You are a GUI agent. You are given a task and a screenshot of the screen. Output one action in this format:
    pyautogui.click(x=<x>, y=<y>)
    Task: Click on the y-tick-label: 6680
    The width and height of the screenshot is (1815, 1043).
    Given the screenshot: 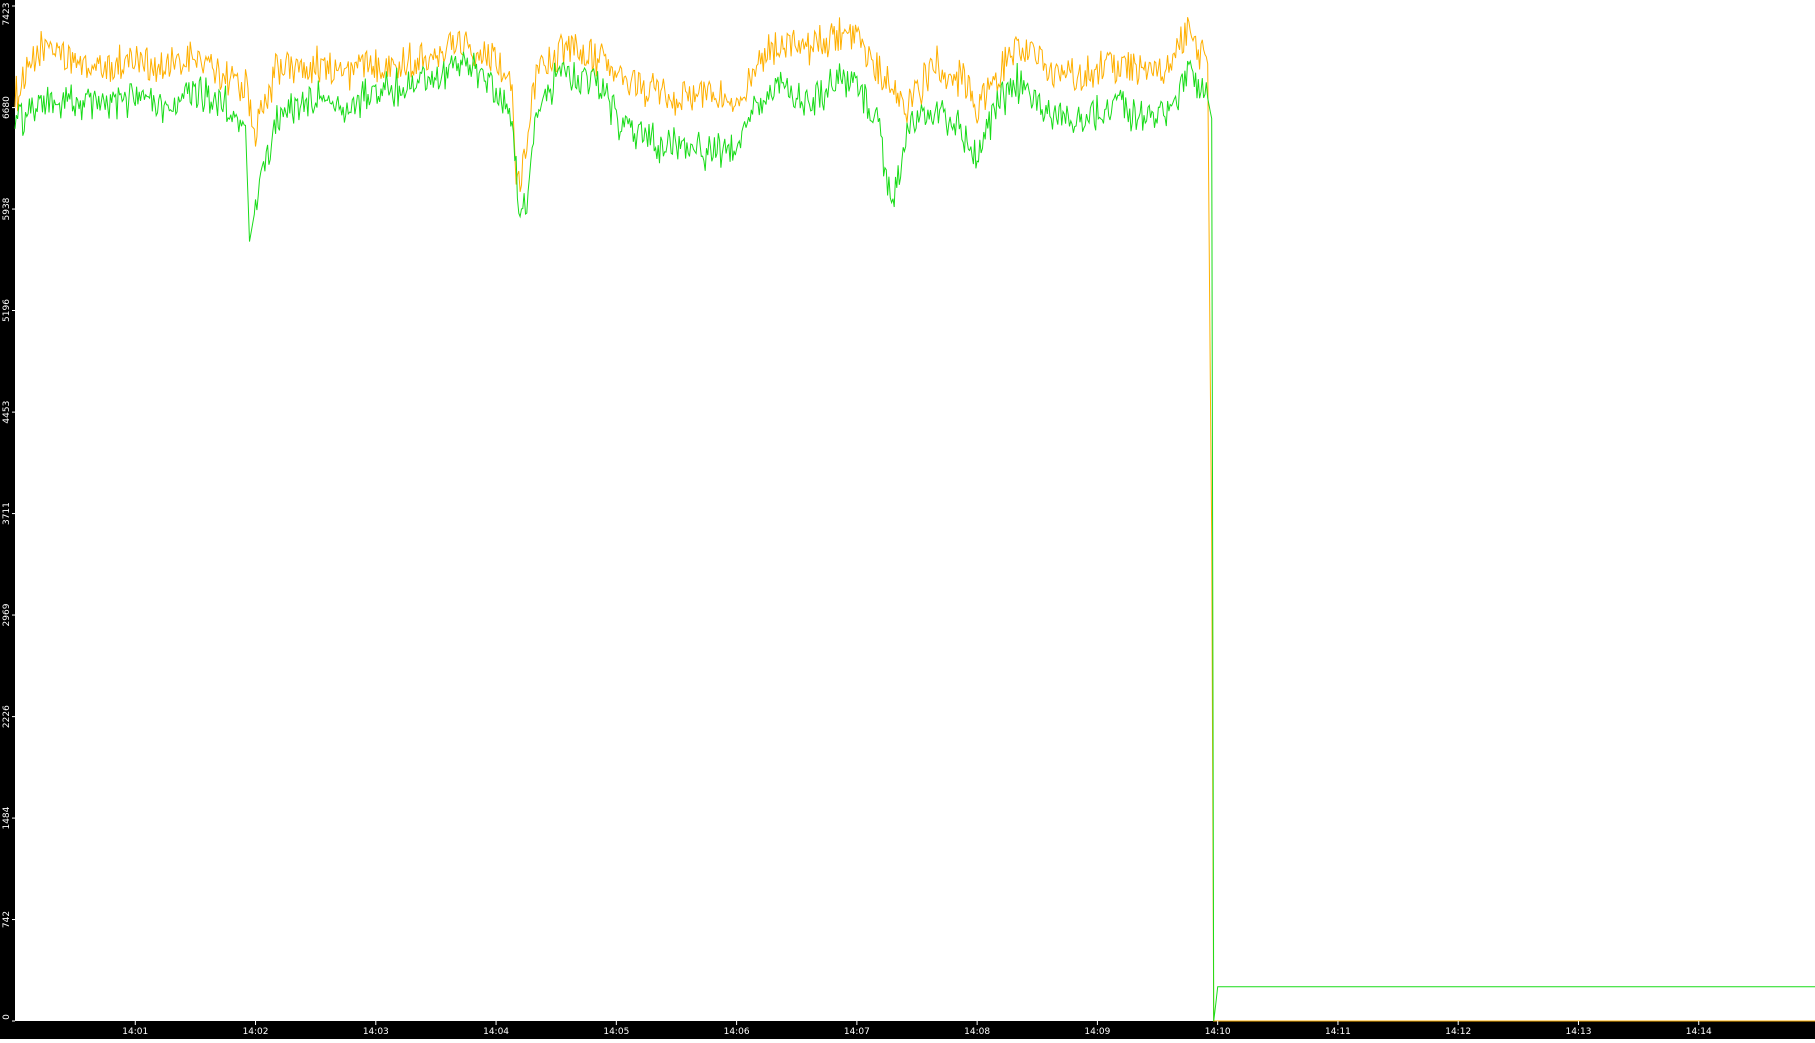 What is the action you would take?
    pyautogui.click(x=7, y=107)
    